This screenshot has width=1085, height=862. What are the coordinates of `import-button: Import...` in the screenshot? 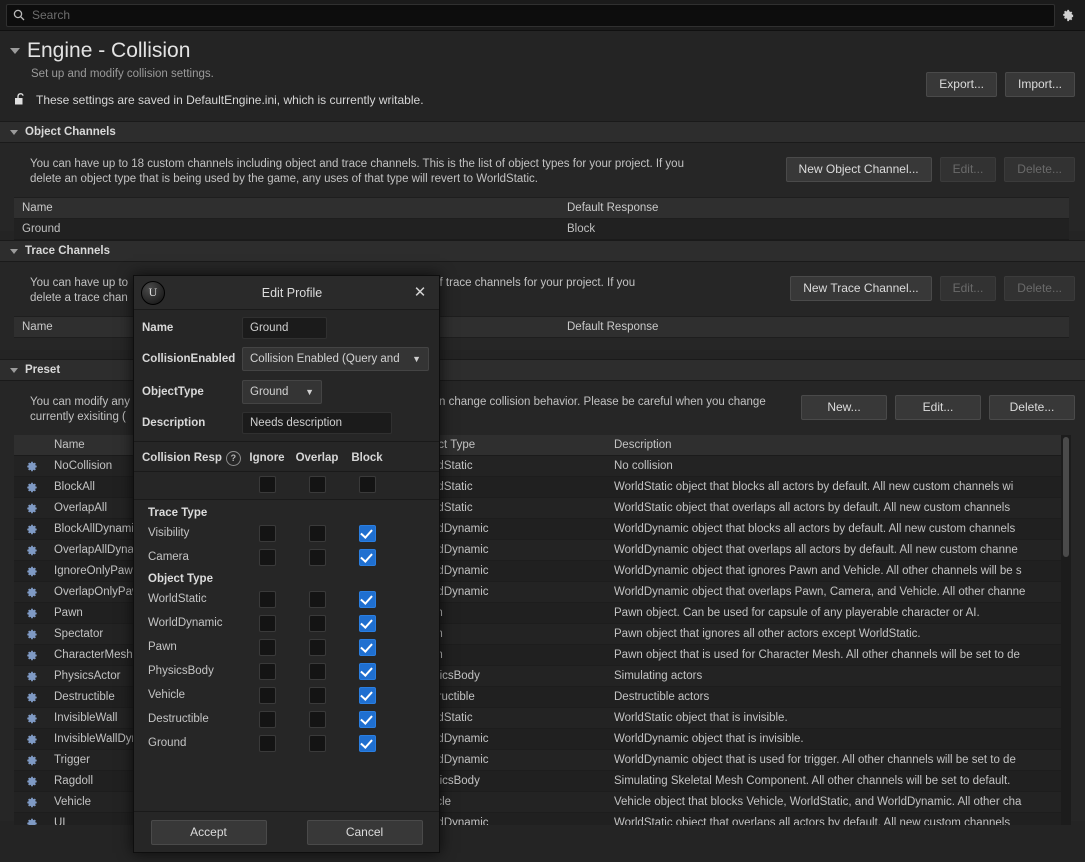 It's located at (1039, 84).